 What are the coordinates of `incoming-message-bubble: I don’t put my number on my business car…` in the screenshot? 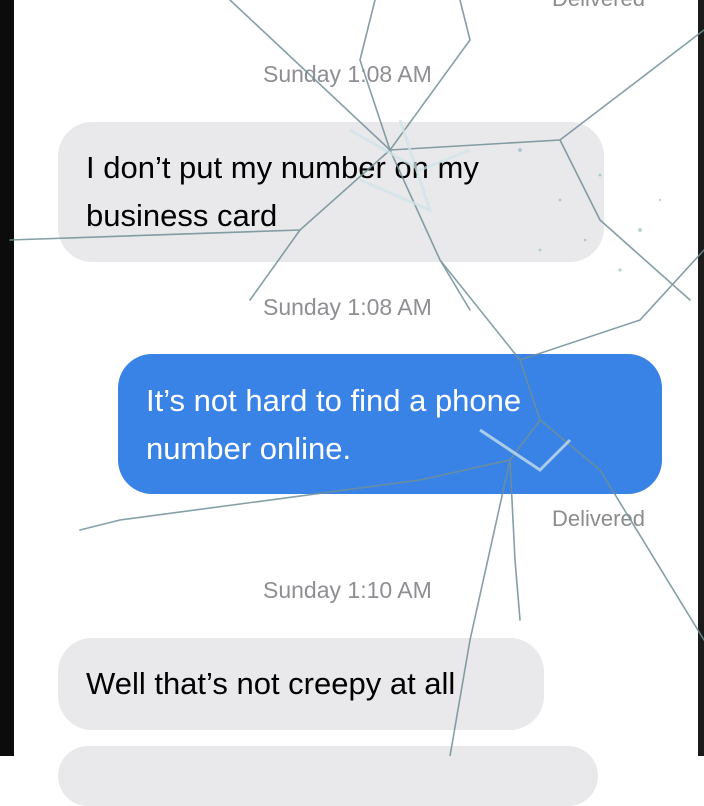 It's located at (331, 192).